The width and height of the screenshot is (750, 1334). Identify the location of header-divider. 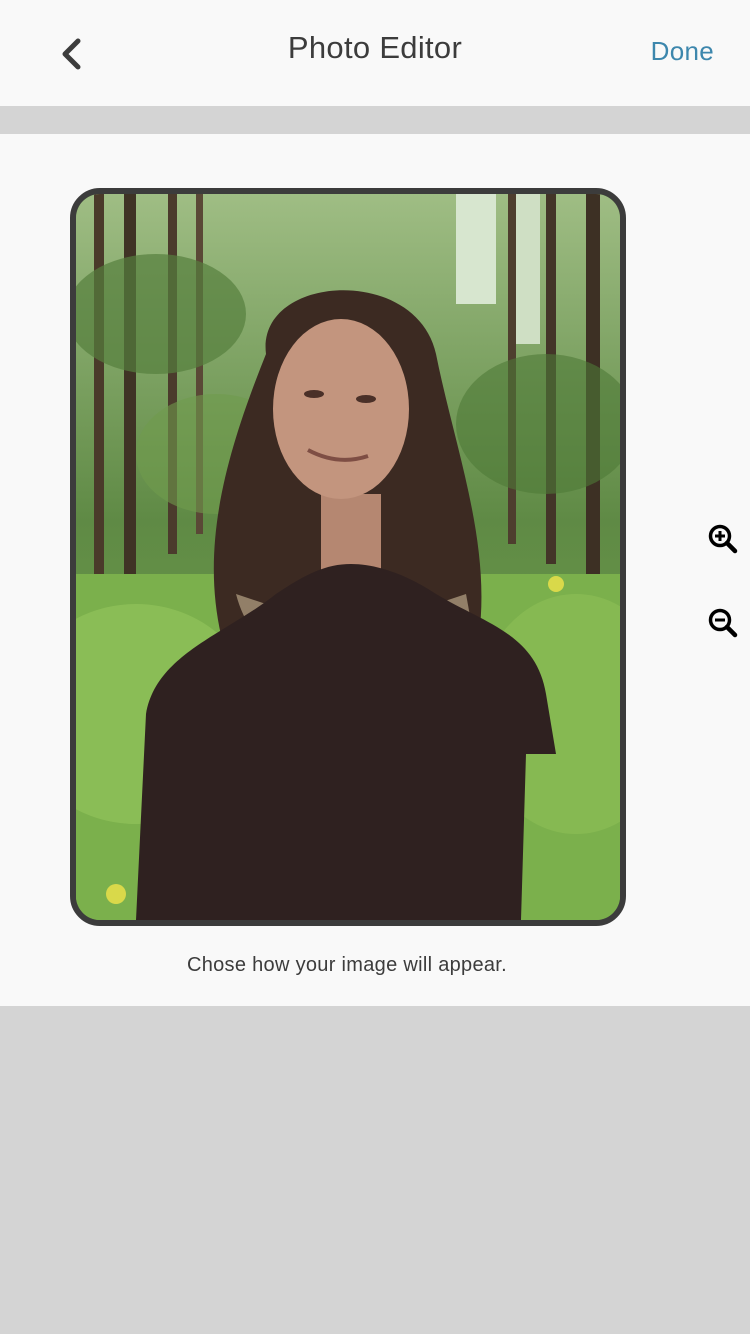
(375, 120).